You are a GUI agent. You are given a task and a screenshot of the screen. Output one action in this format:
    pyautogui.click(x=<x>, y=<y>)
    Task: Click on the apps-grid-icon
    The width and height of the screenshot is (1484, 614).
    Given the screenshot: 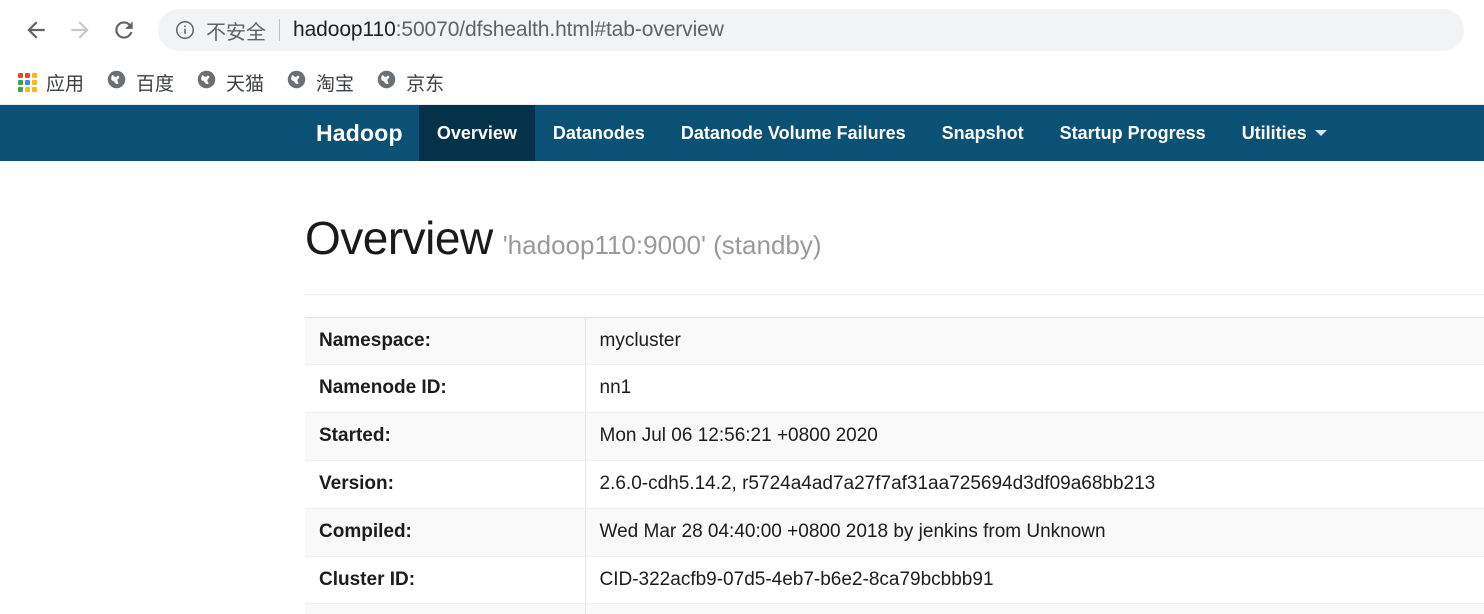 What is the action you would take?
    pyautogui.click(x=27, y=82)
    